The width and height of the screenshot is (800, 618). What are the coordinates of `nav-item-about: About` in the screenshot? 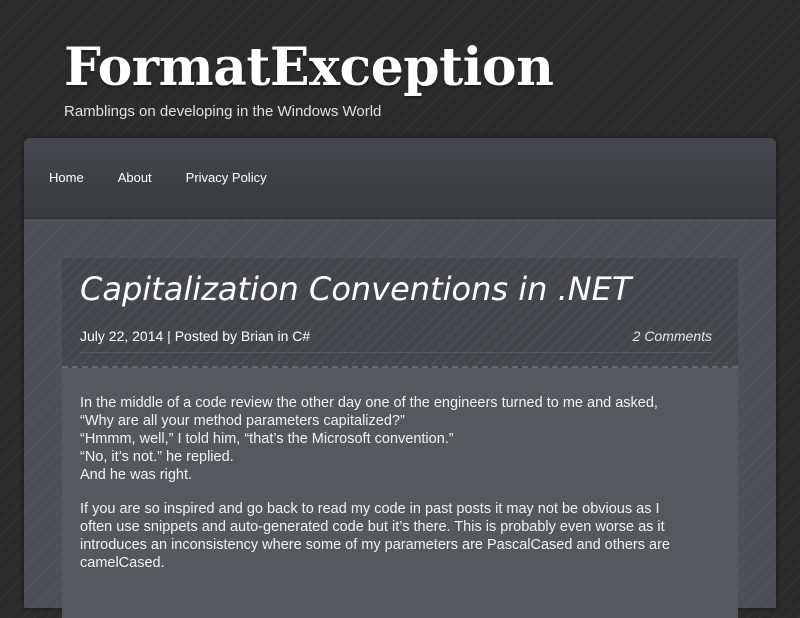 It's located at (135, 178).